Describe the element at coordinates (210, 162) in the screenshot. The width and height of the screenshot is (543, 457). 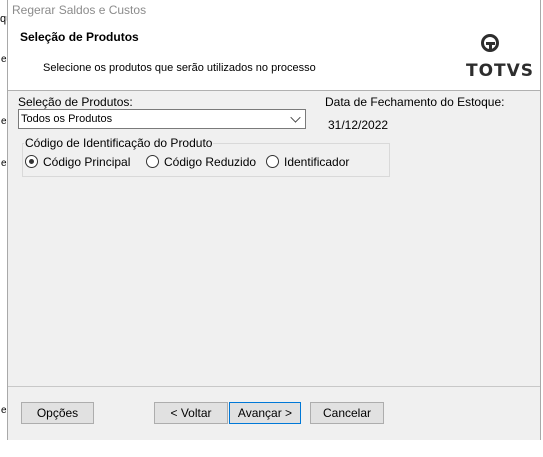
I see `radio-label: Código Reduzido` at that location.